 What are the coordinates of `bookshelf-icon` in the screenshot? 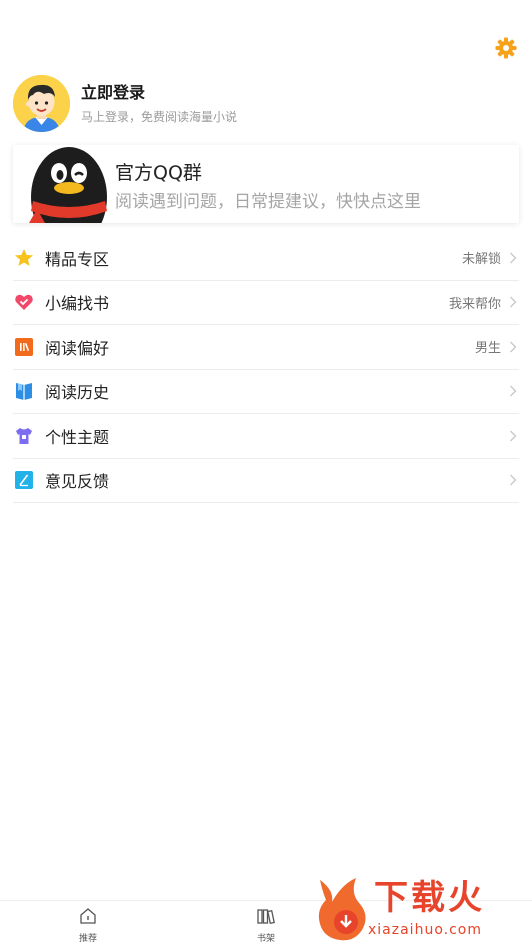 It's located at (266, 917).